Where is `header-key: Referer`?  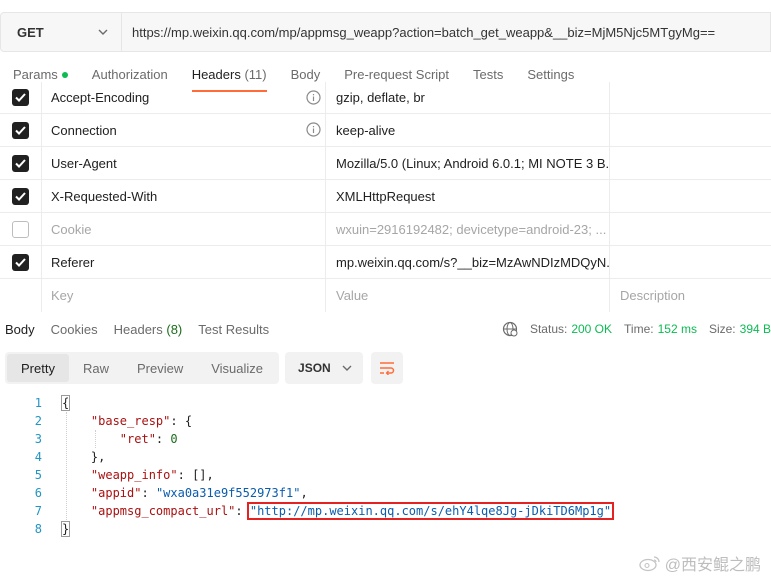 header-key: Referer is located at coordinates (184, 262).